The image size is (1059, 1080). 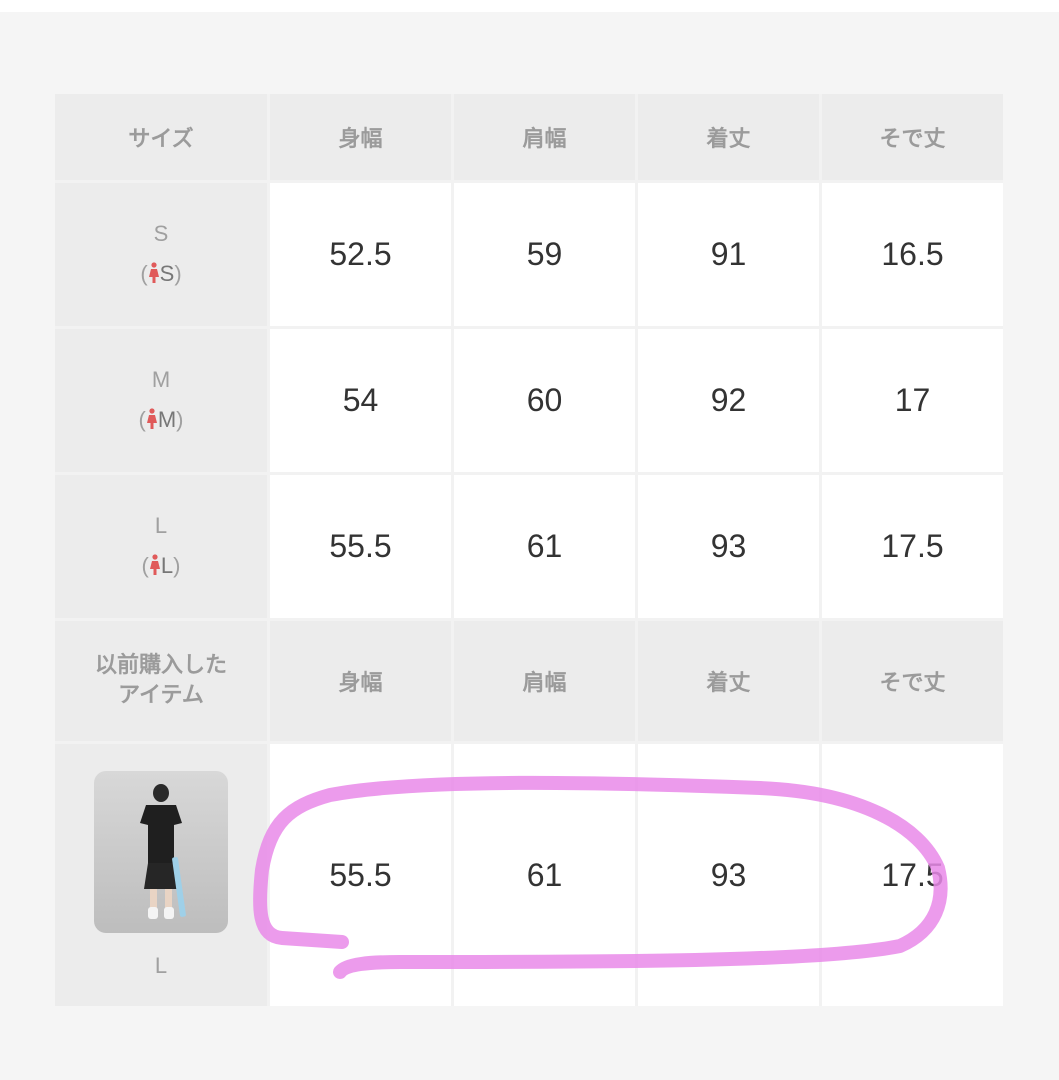 I want to click on item-size: L, so click(x=161, y=965).